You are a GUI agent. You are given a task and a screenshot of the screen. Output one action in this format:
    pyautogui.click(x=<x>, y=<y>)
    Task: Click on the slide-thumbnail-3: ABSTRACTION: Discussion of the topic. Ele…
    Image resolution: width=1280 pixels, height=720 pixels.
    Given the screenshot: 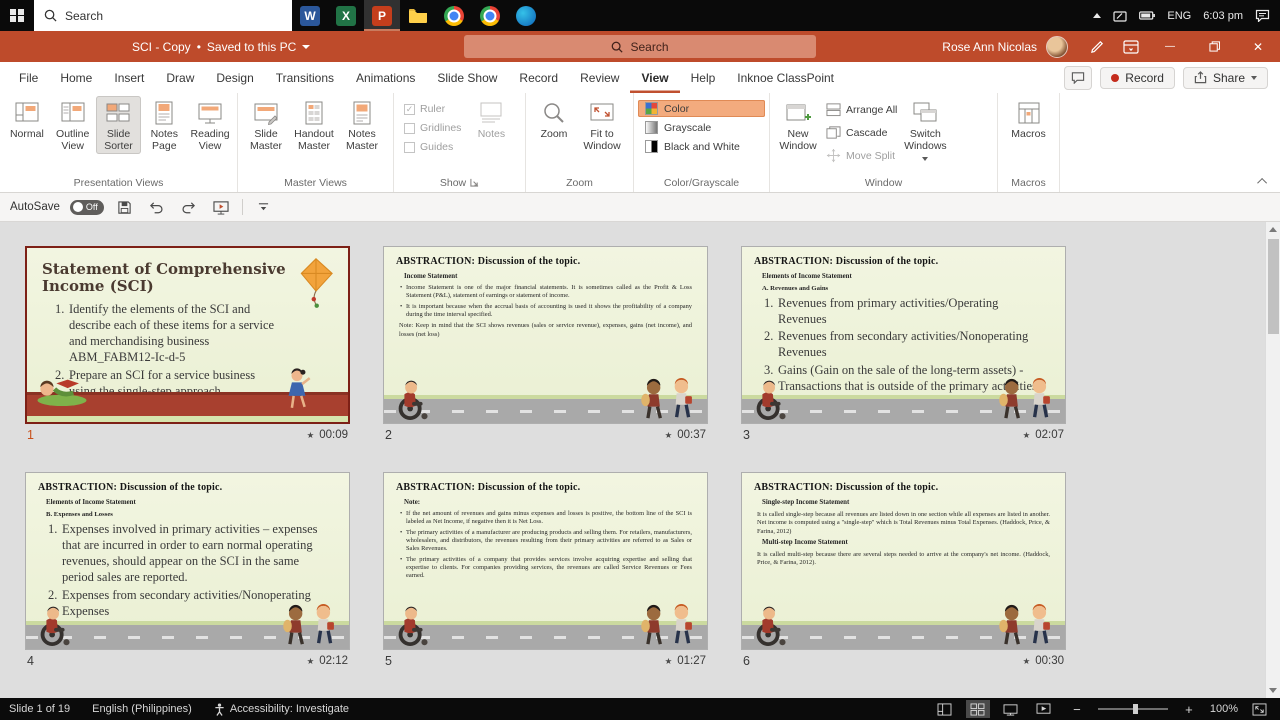 What is the action you would take?
    pyautogui.click(x=903, y=335)
    